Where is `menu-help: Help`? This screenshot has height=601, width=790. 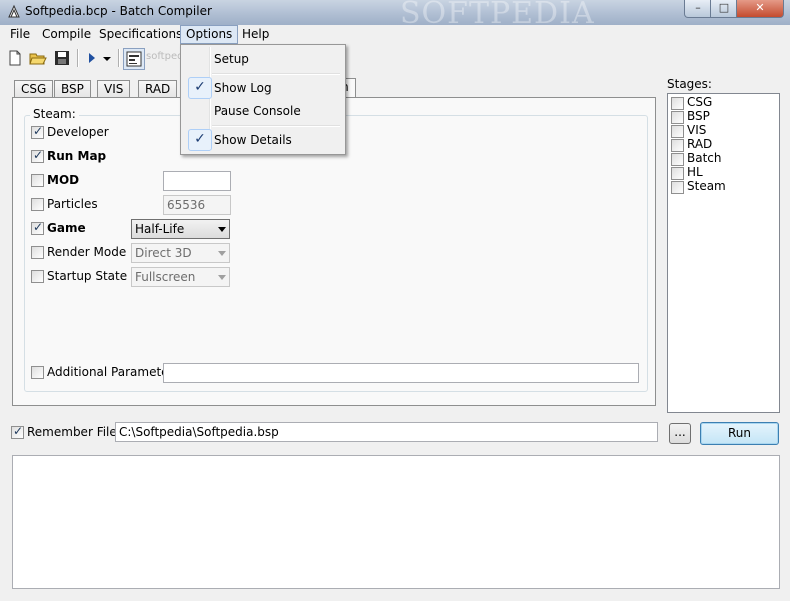
menu-help: Help is located at coordinates (255, 34).